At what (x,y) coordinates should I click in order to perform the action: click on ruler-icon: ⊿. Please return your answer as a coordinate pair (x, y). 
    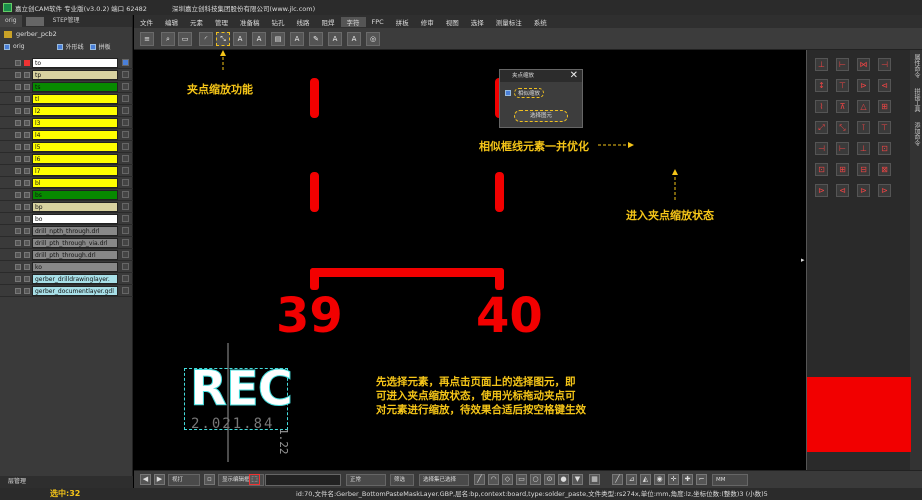
    Looking at the image, I should click on (631, 479).